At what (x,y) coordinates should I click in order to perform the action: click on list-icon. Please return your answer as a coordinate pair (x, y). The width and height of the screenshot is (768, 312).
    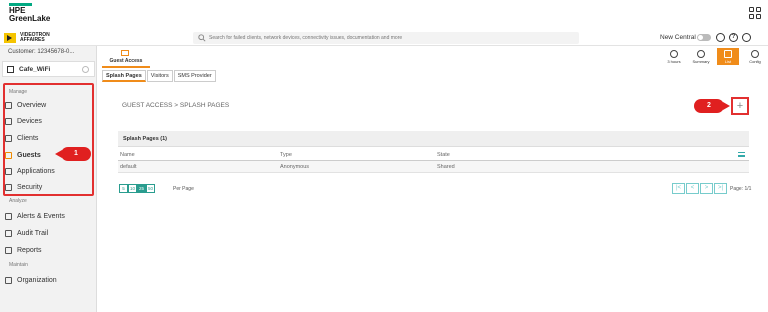
    Looking at the image, I should click on (728, 54).